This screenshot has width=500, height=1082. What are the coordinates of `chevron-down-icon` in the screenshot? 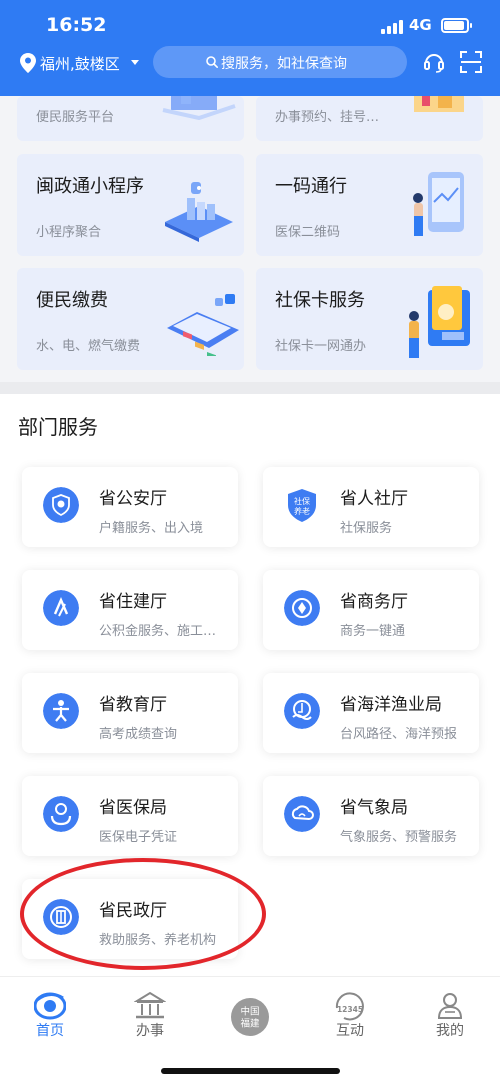 It's located at (135, 62).